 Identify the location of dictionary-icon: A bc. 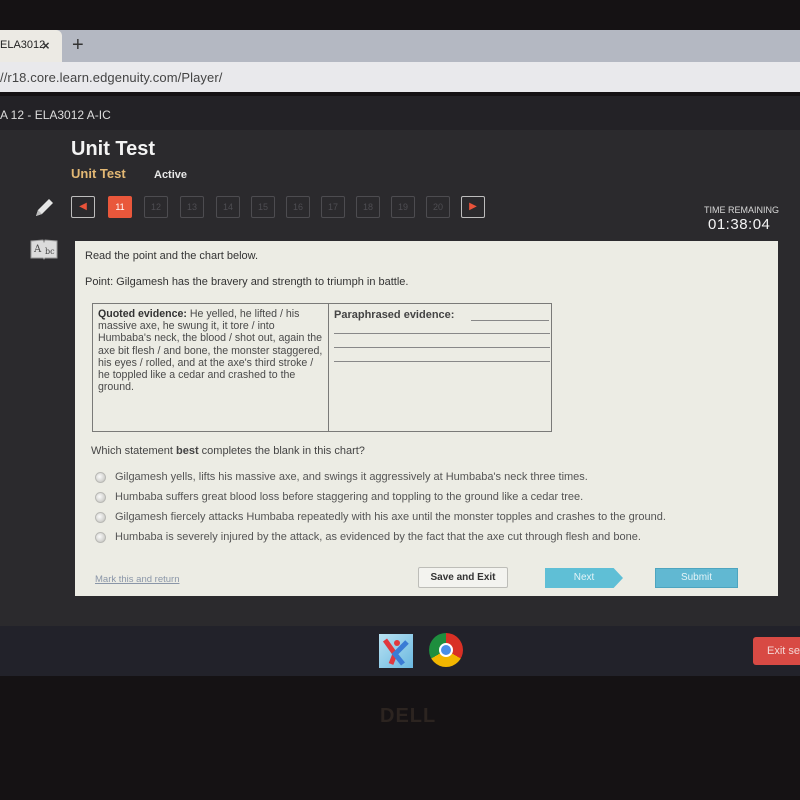
(44, 249).